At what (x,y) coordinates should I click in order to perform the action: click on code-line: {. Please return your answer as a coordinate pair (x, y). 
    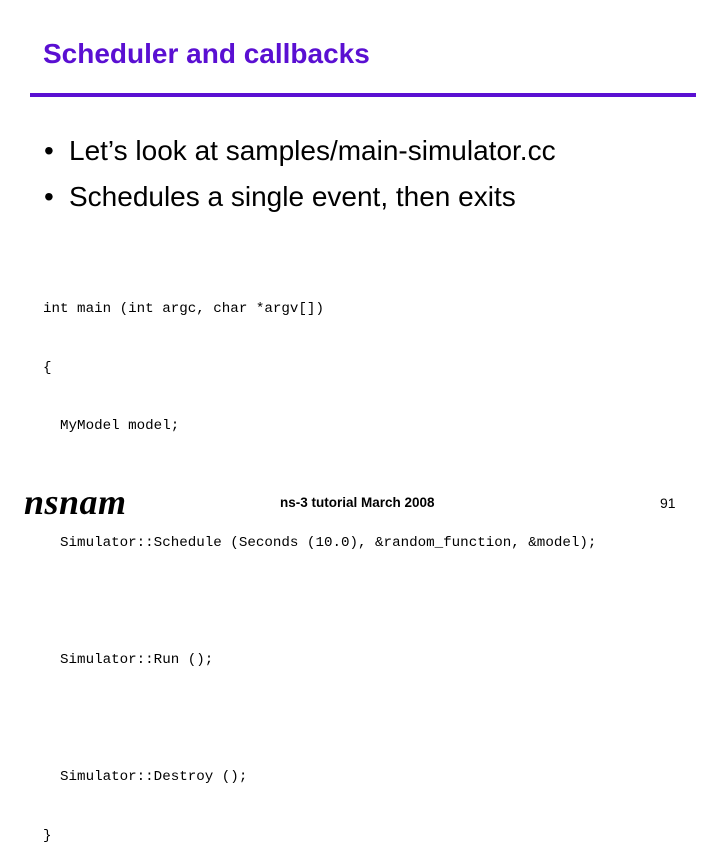
    Looking at the image, I should click on (47, 367).